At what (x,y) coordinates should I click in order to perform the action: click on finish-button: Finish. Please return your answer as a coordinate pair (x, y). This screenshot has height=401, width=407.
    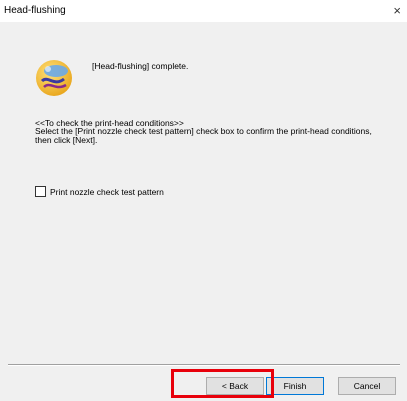
    Looking at the image, I should click on (295, 386).